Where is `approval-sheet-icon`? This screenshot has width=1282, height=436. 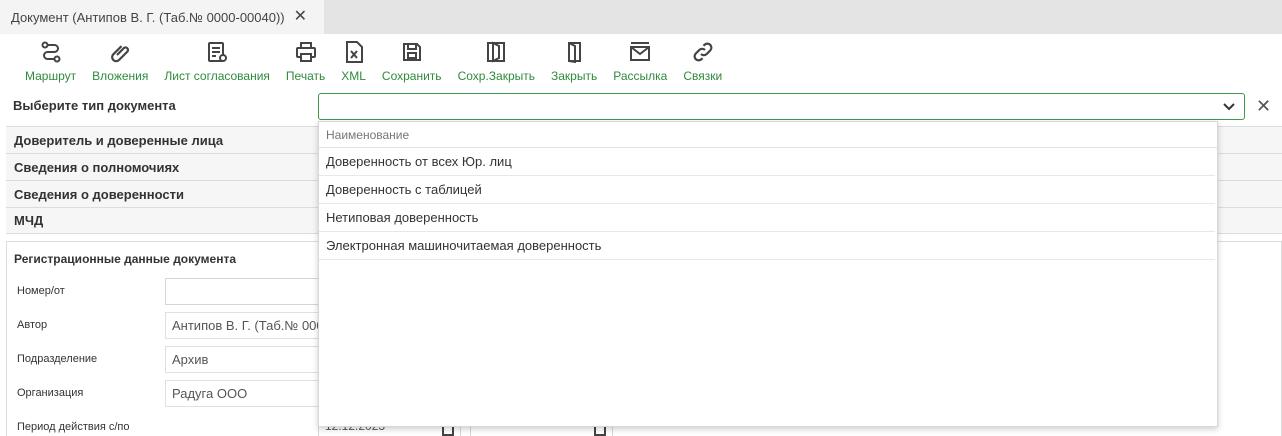 approval-sheet-icon is located at coordinates (218, 52).